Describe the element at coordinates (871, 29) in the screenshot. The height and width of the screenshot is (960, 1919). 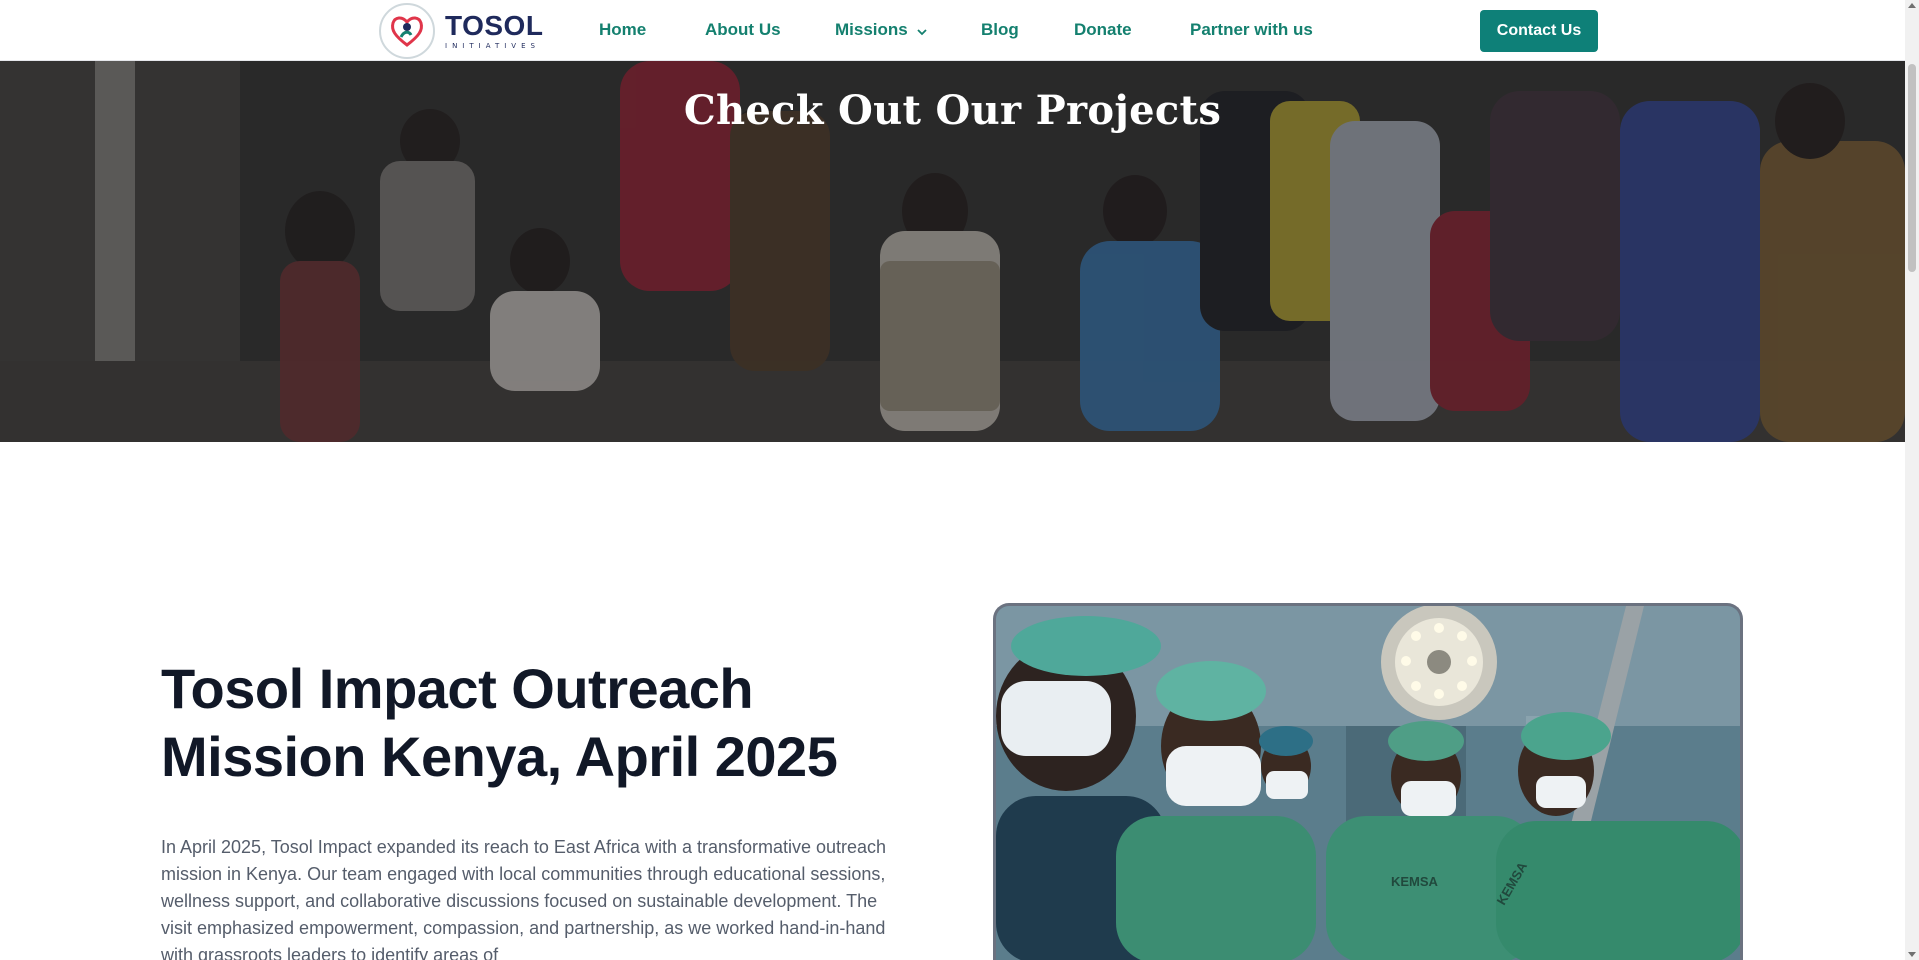
I see `nav-missions-label: Missions` at that location.